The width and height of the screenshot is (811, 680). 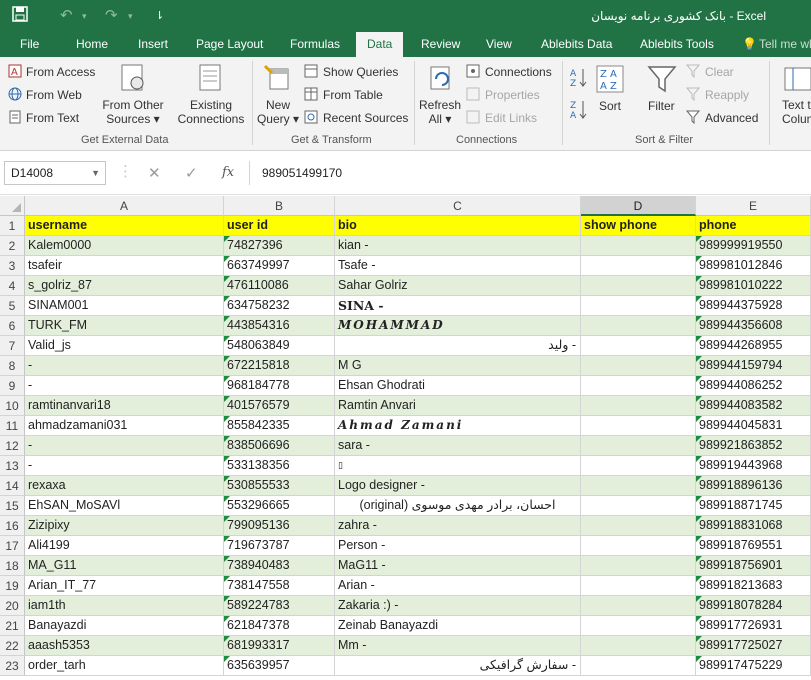 What do you see at coordinates (124, 666) in the screenshot?
I see `cell-username: order_tarh` at bounding box center [124, 666].